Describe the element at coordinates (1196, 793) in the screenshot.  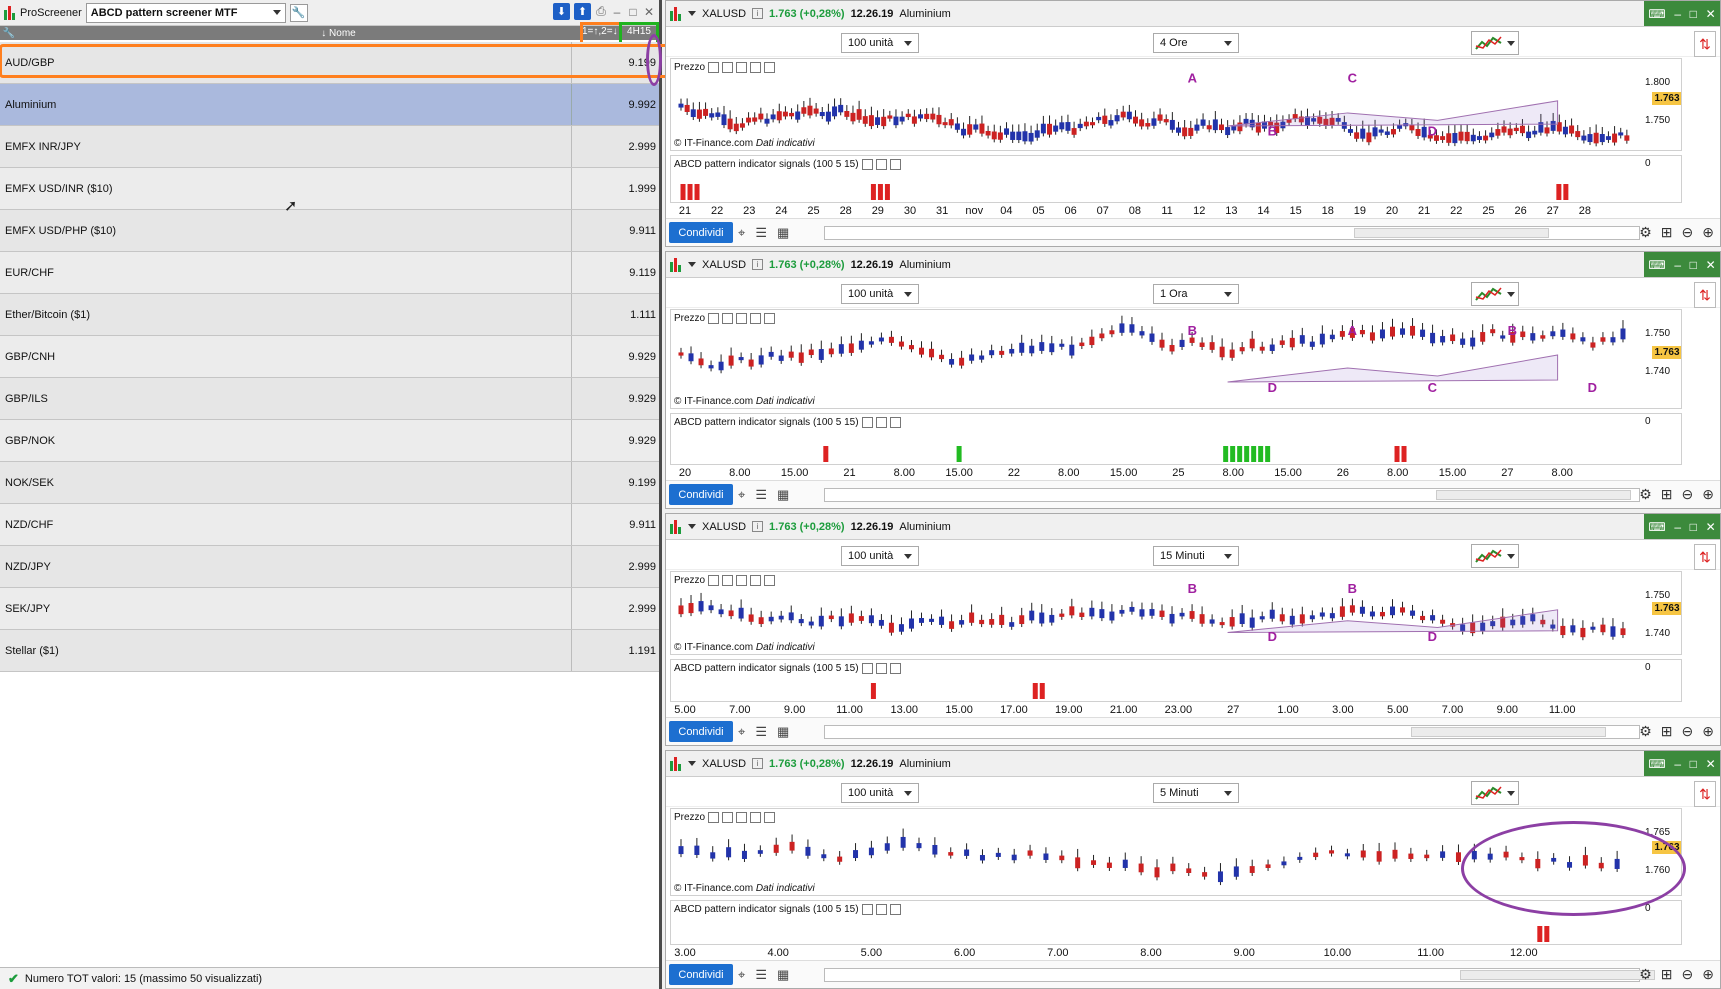
I see `timeframe-select: 5 Minuti` at that location.